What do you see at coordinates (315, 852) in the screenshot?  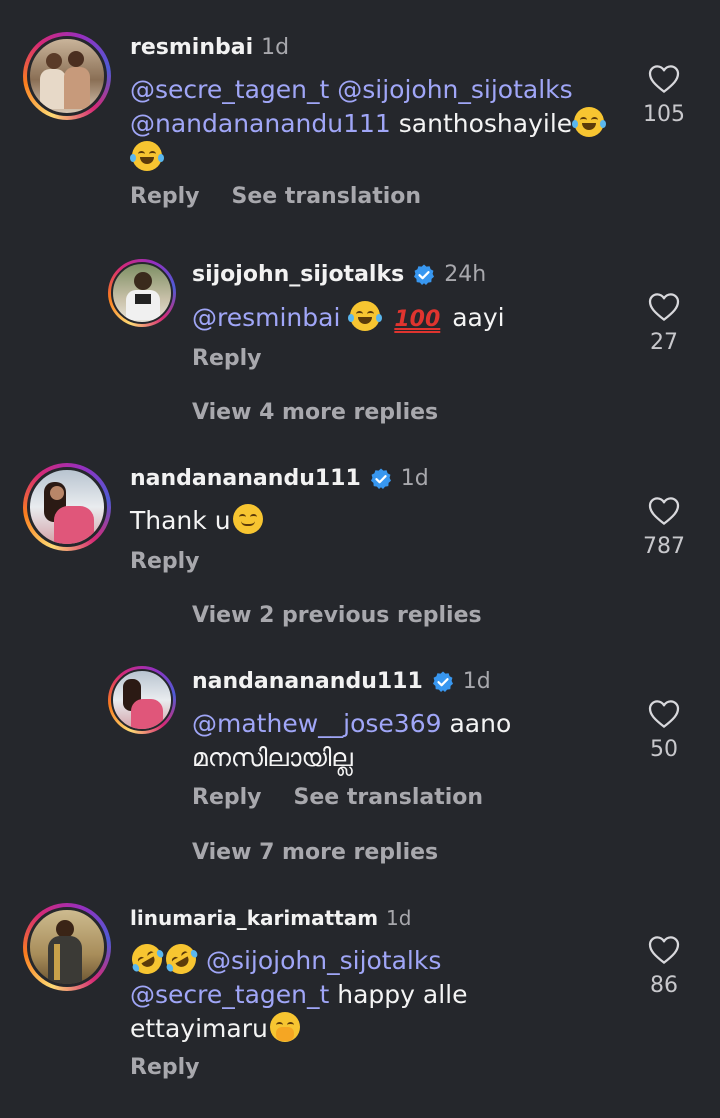 I see `view-more-replies-button: View 7 more replies` at bounding box center [315, 852].